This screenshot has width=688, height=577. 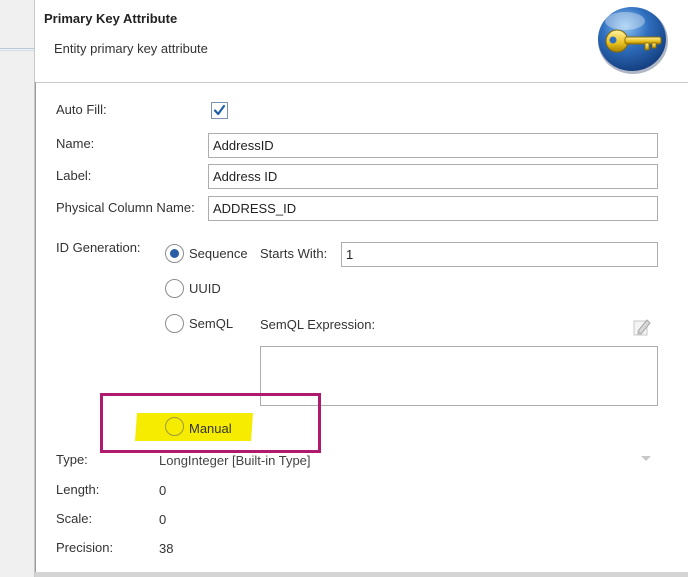 What do you see at coordinates (85, 547) in the screenshot?
I see `precision-label: Precision:` at bounding box center [85, 547].